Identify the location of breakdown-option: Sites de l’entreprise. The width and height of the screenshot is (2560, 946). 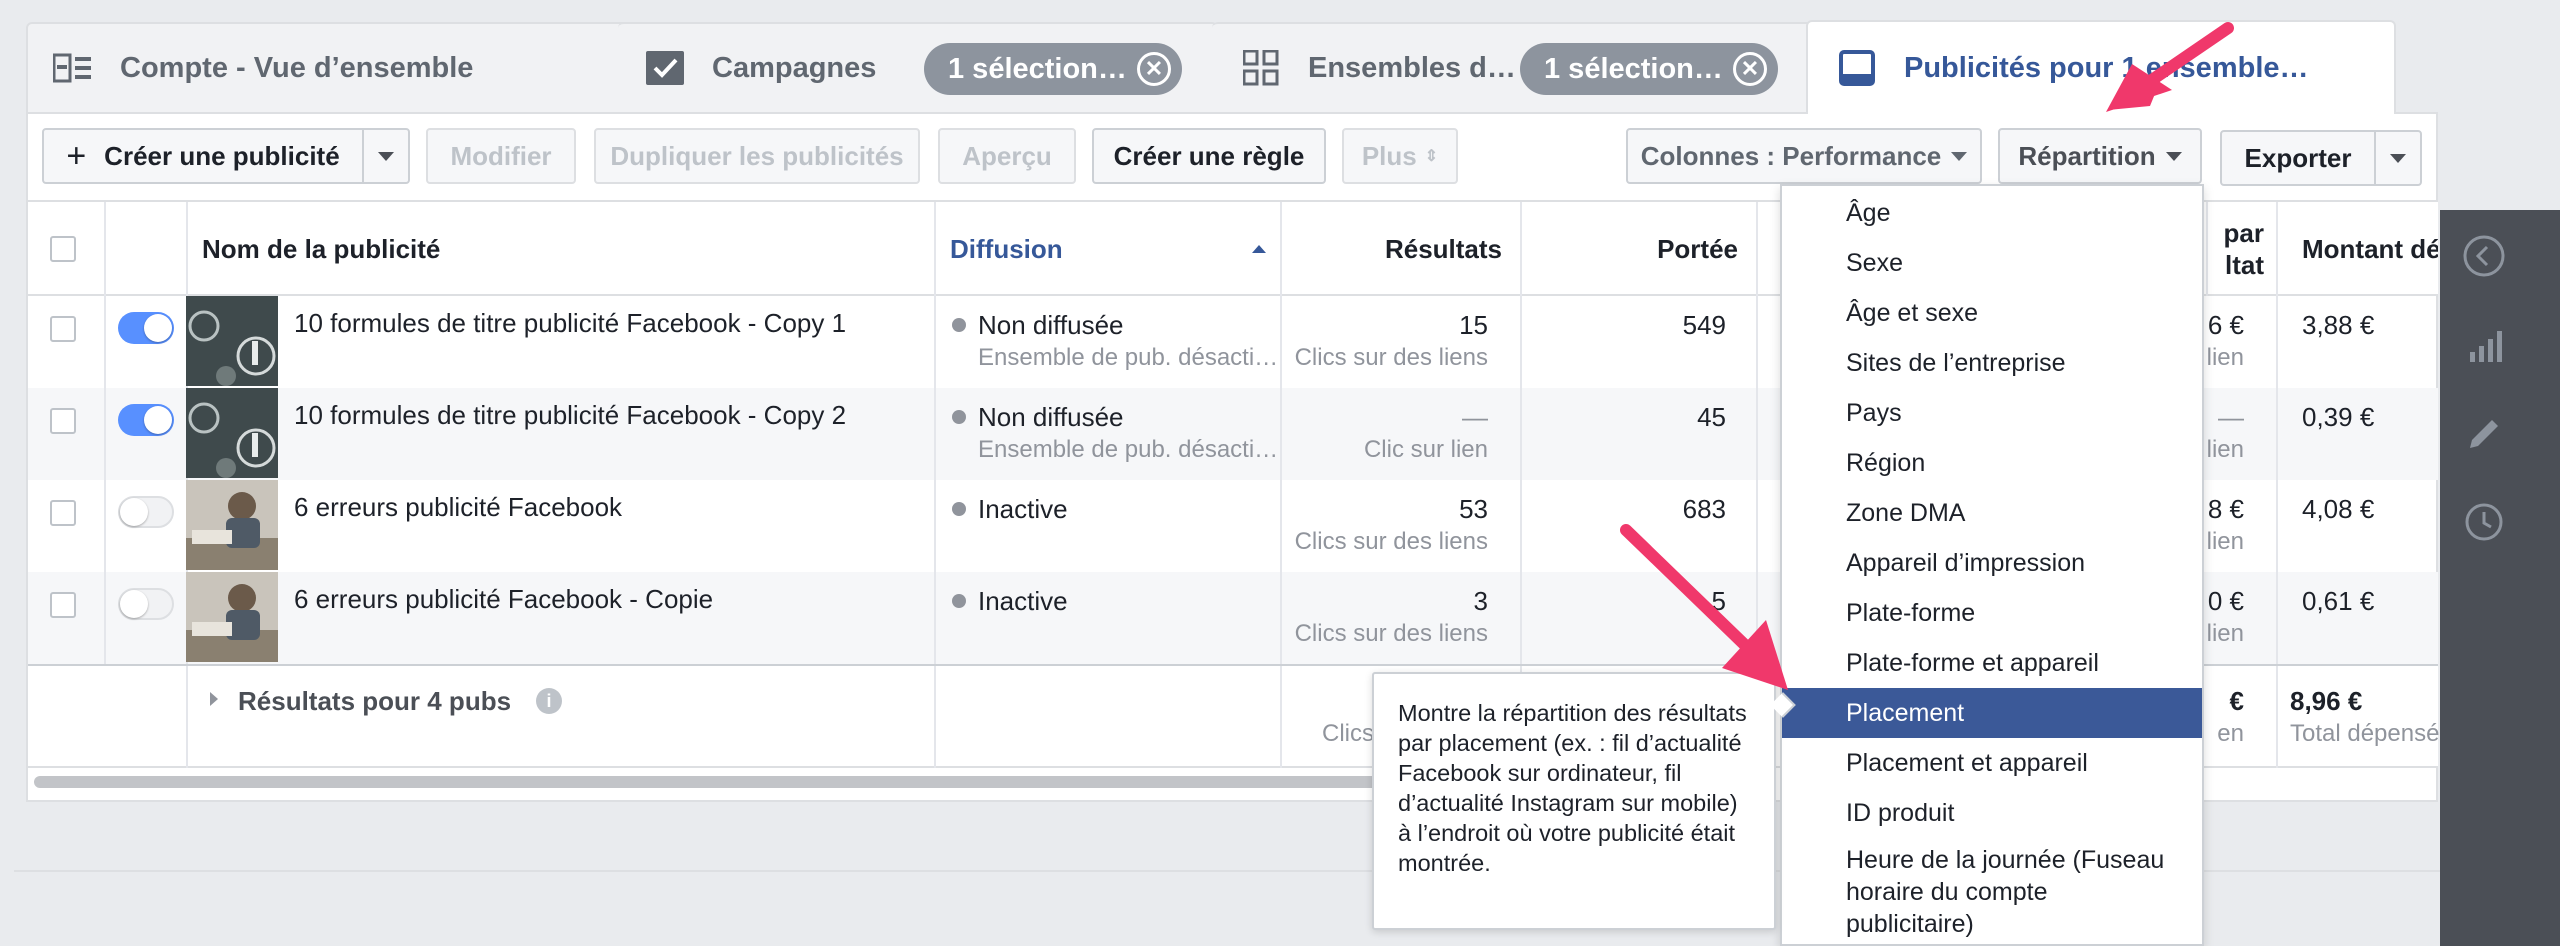
(1992, 363).